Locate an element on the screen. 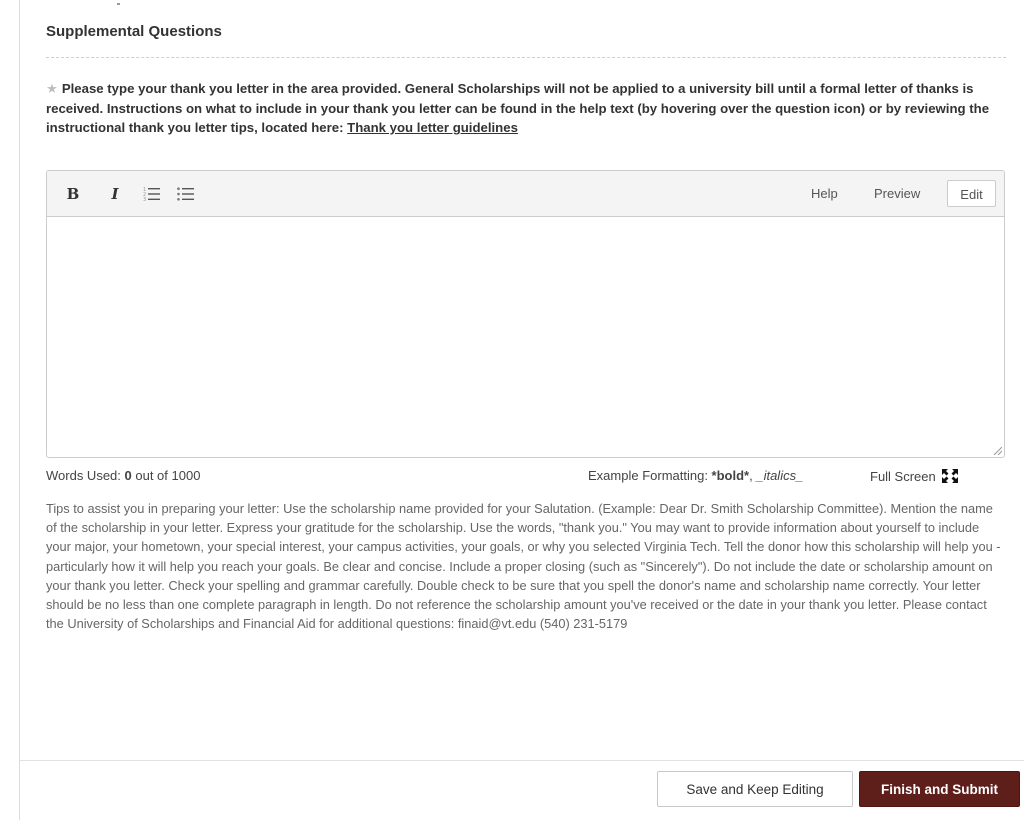 This screenshot has width=1024, height=820. example-bold: *bold* is located at coordinates (730, 475).